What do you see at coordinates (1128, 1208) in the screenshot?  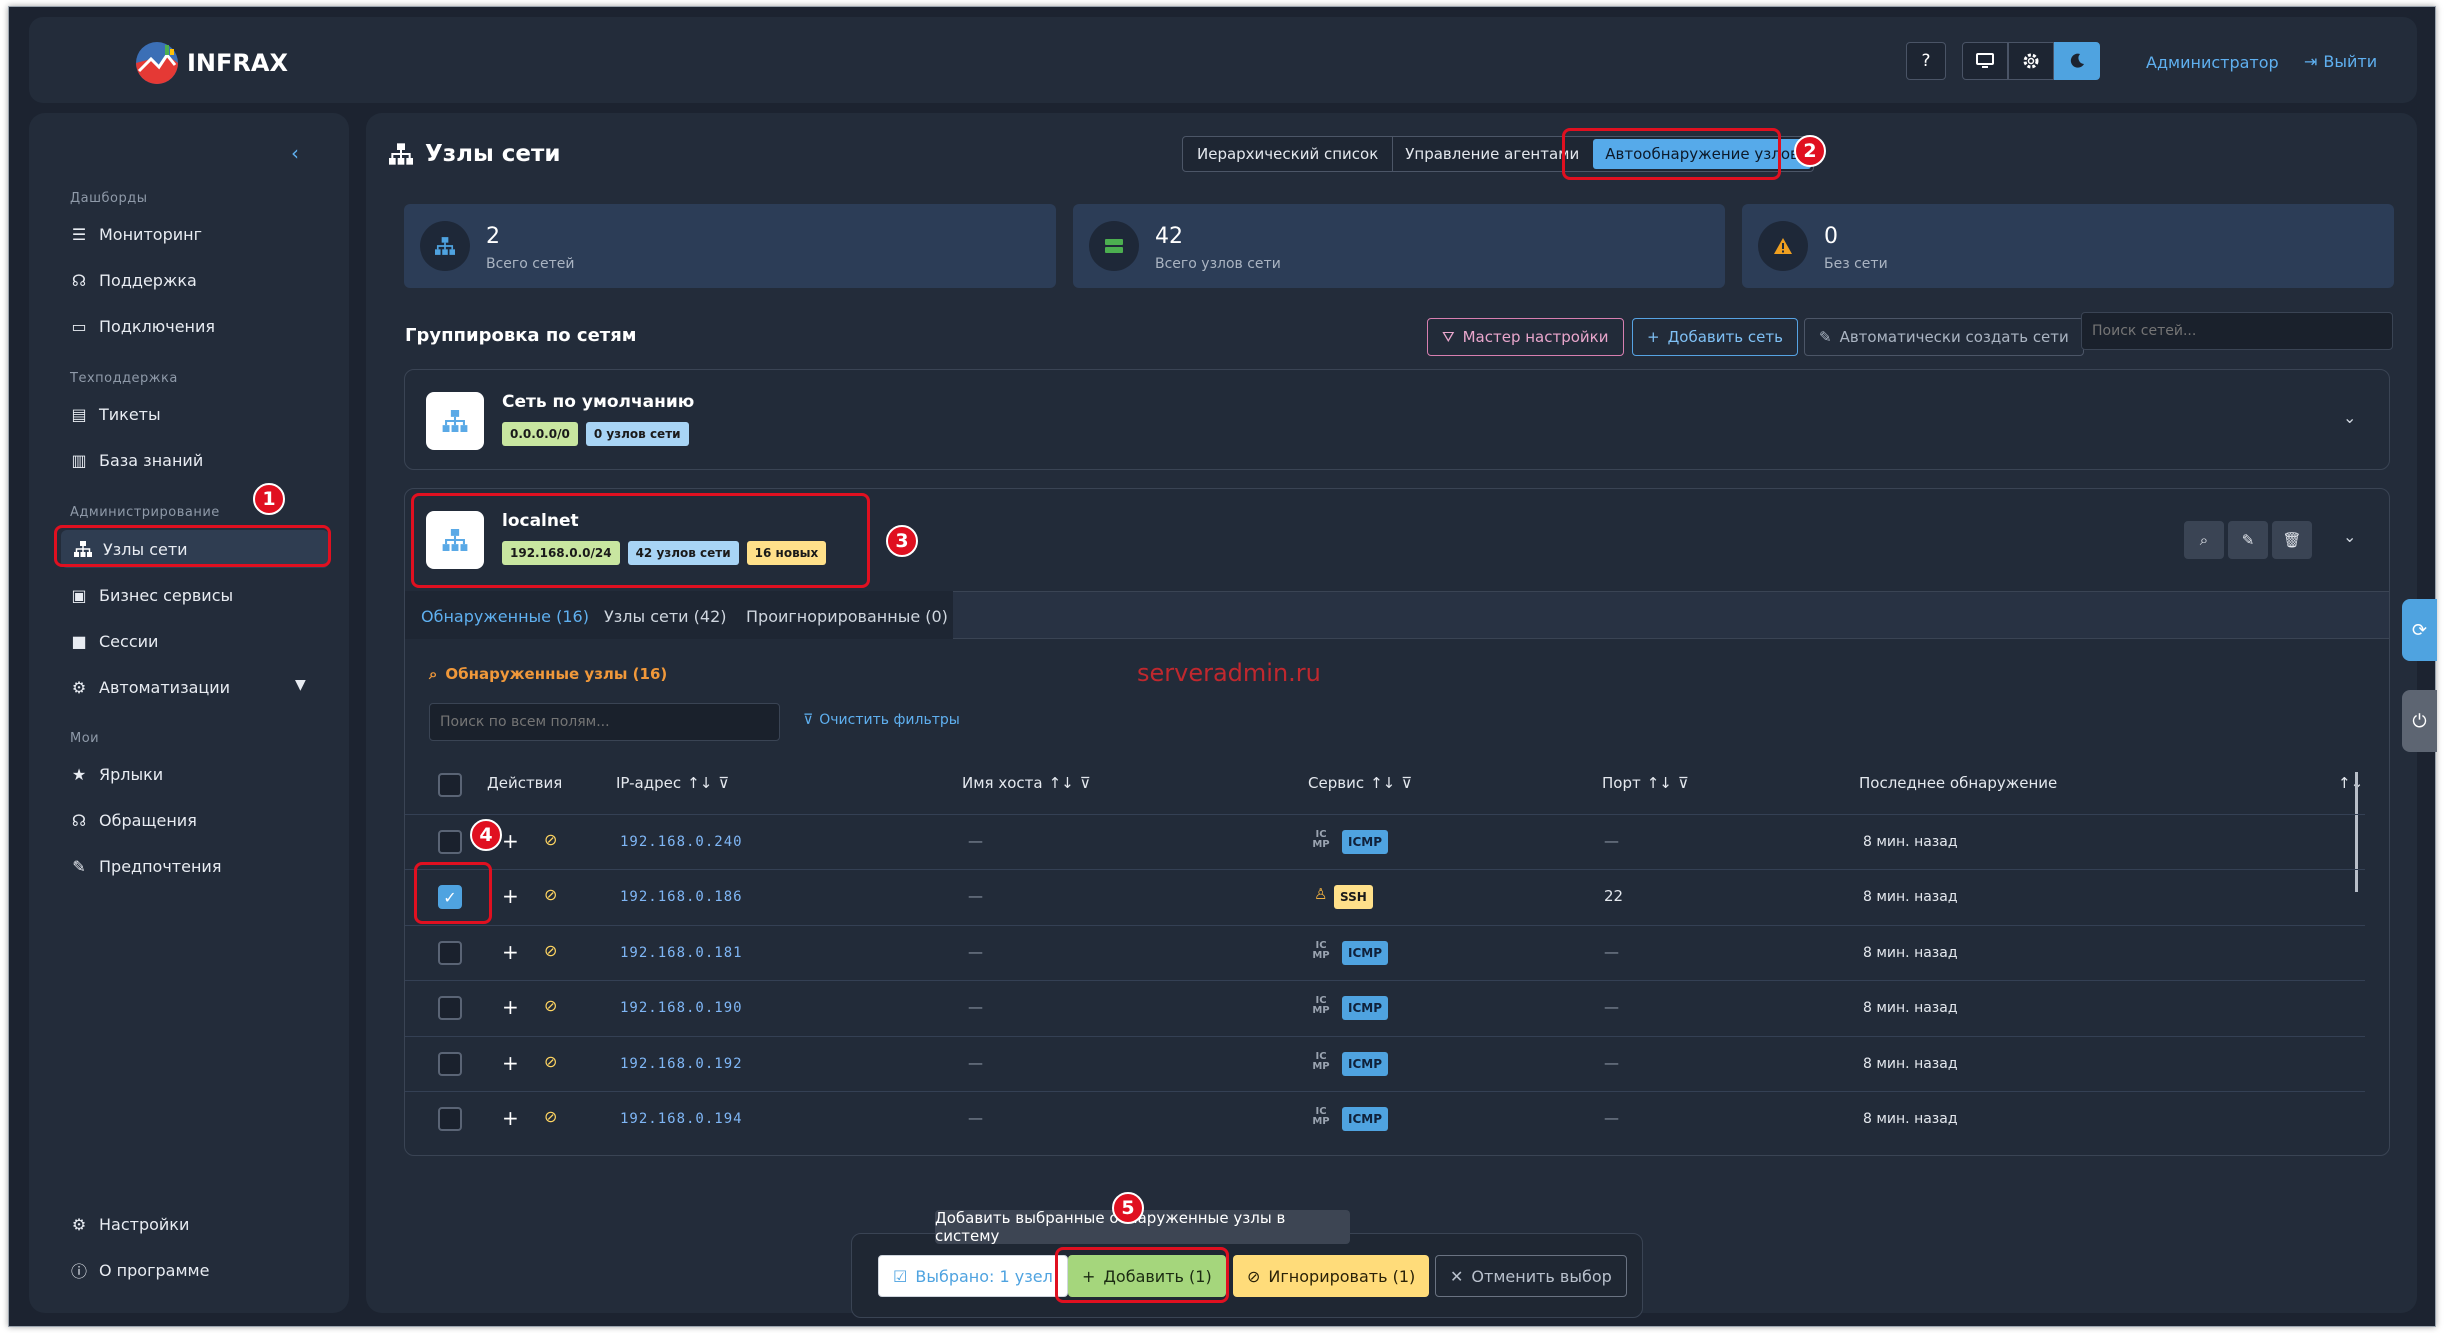 I see `annotation-number-5: 5` at bounding box center [1128, 1208].